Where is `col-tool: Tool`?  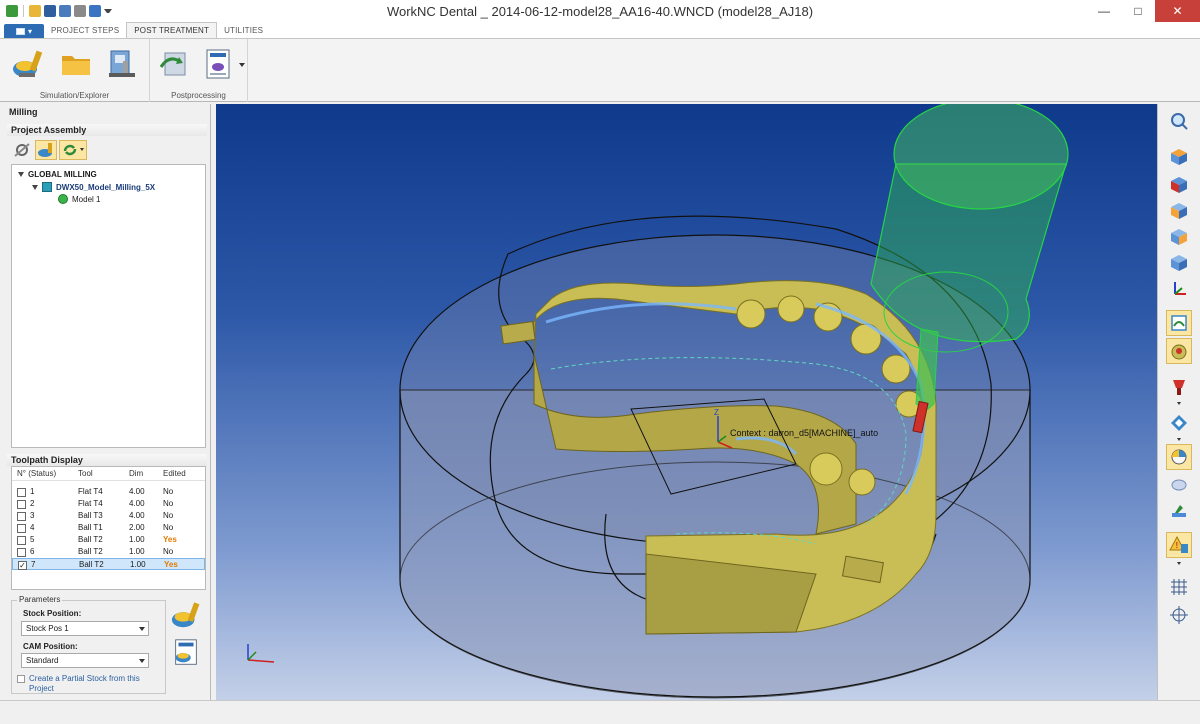
col-tool: Tool is located at coordinates (85, 473).